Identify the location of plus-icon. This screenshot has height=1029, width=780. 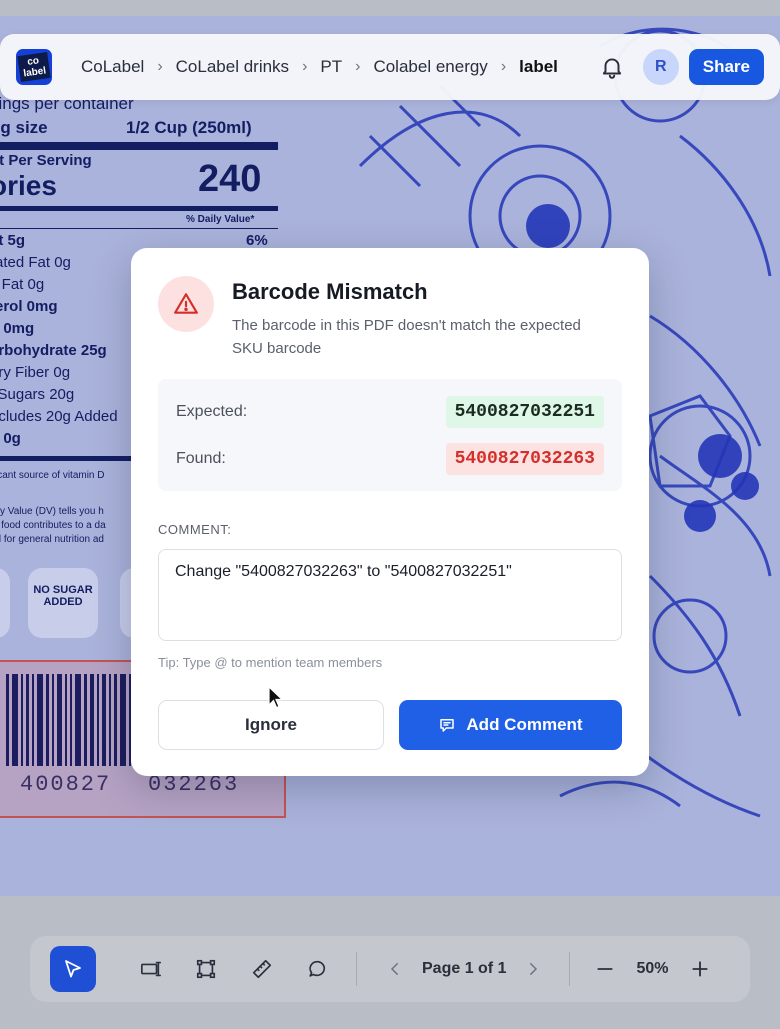
(699, 969).